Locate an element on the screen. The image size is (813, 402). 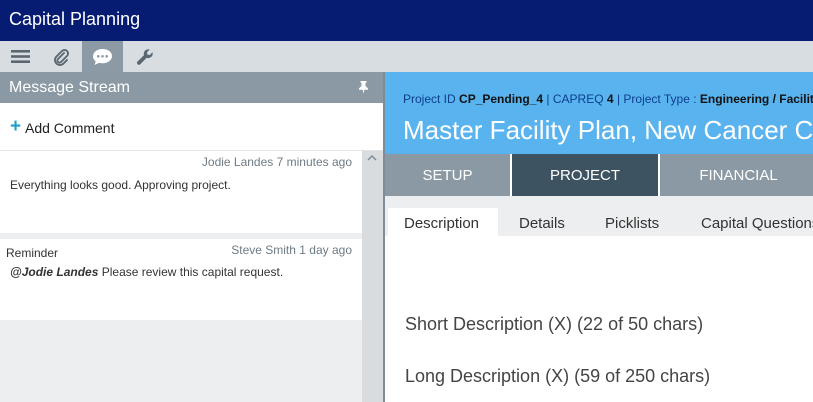
user-mention: @Jodie Landes is located at coordinates (54, 272).